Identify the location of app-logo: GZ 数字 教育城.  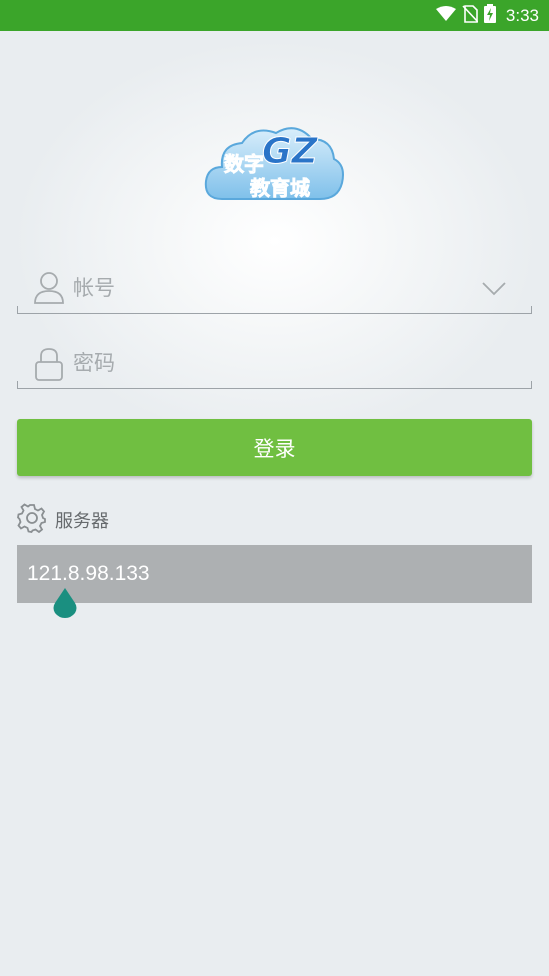
(275, 160).